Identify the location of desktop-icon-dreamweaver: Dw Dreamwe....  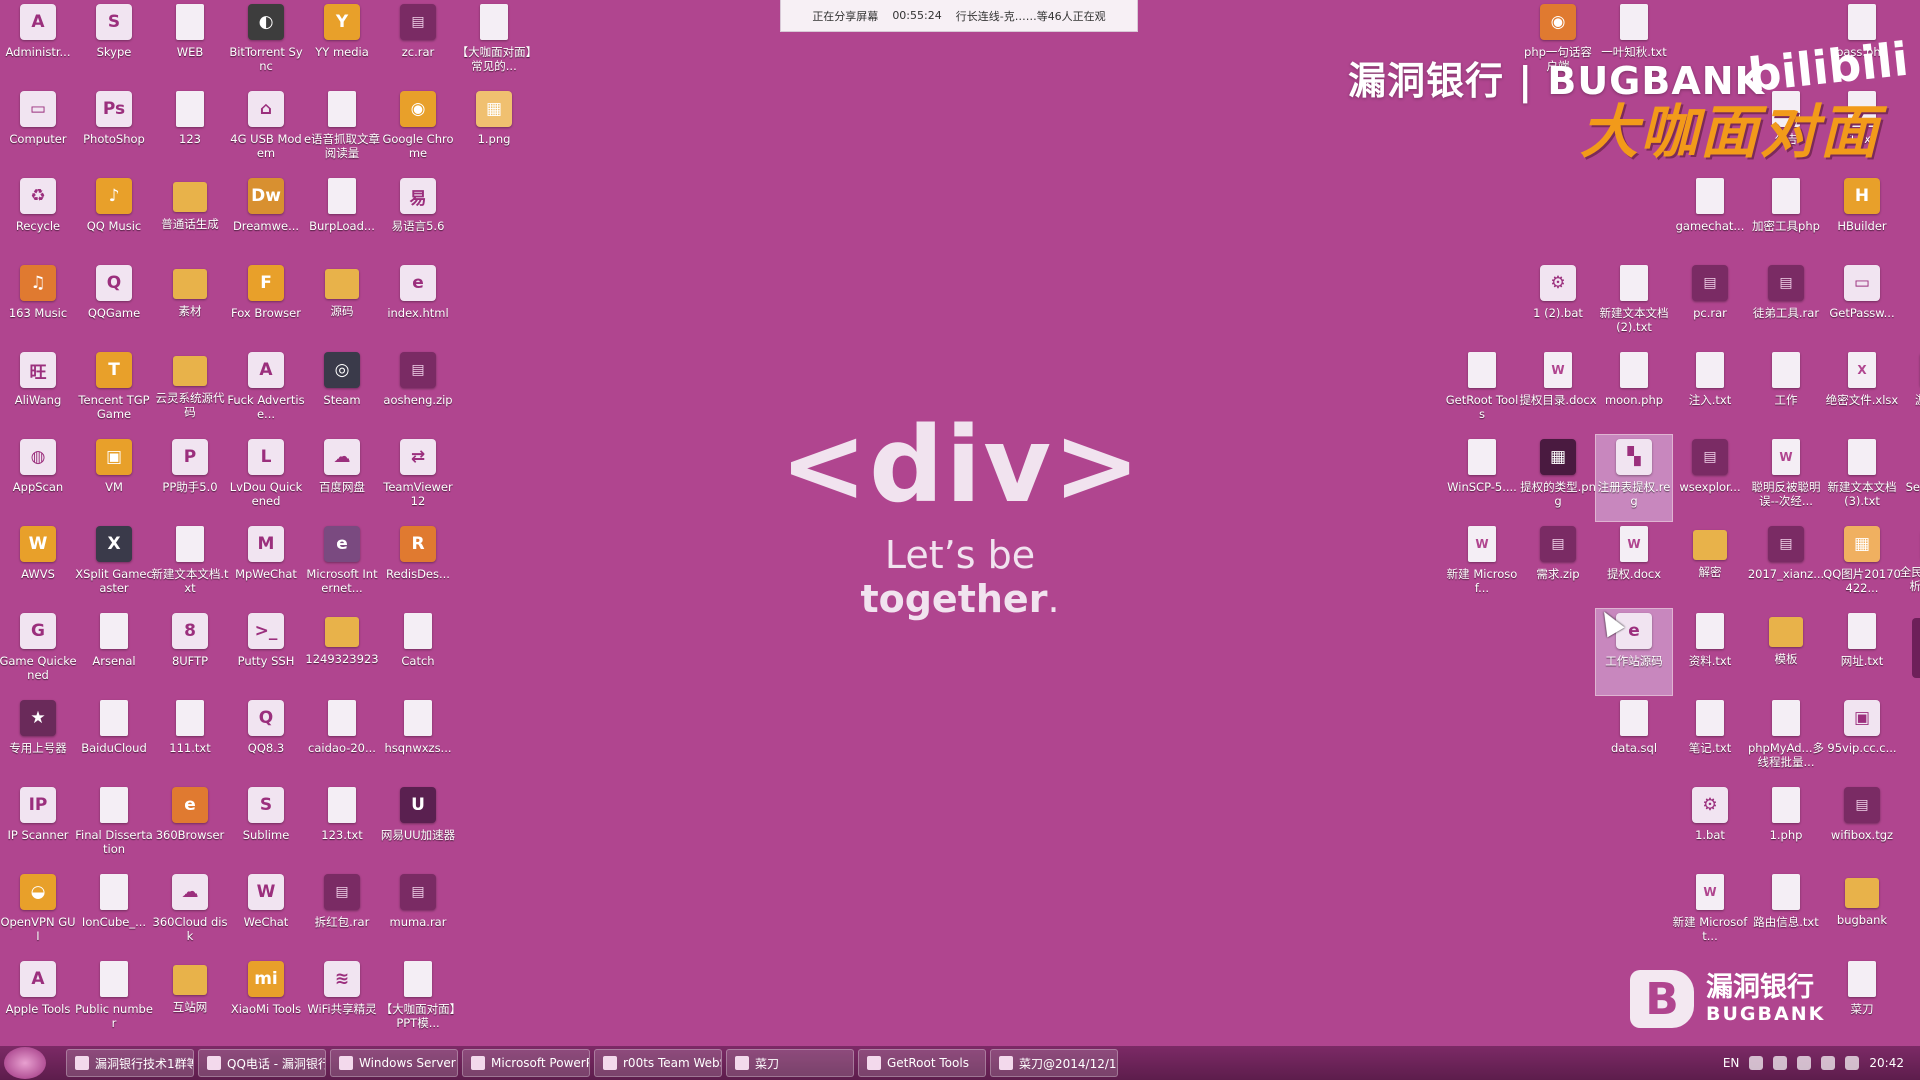
(266, 217).